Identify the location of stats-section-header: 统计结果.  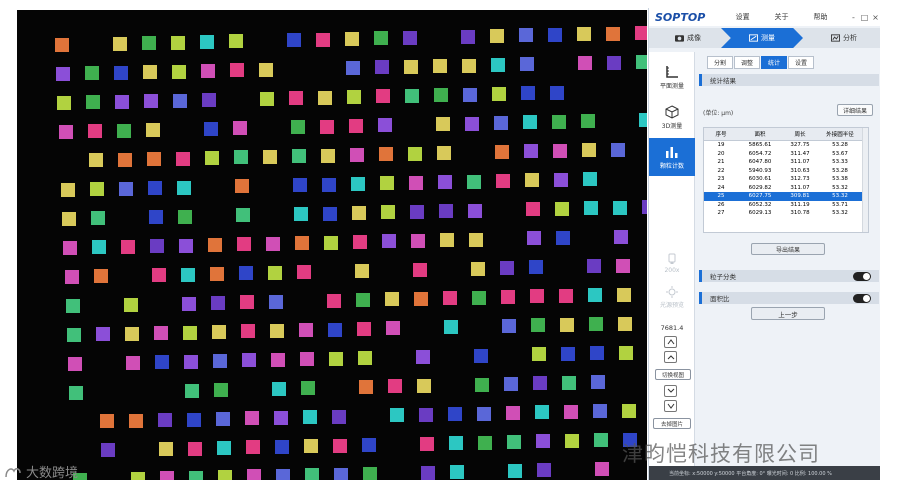
(789, 80).